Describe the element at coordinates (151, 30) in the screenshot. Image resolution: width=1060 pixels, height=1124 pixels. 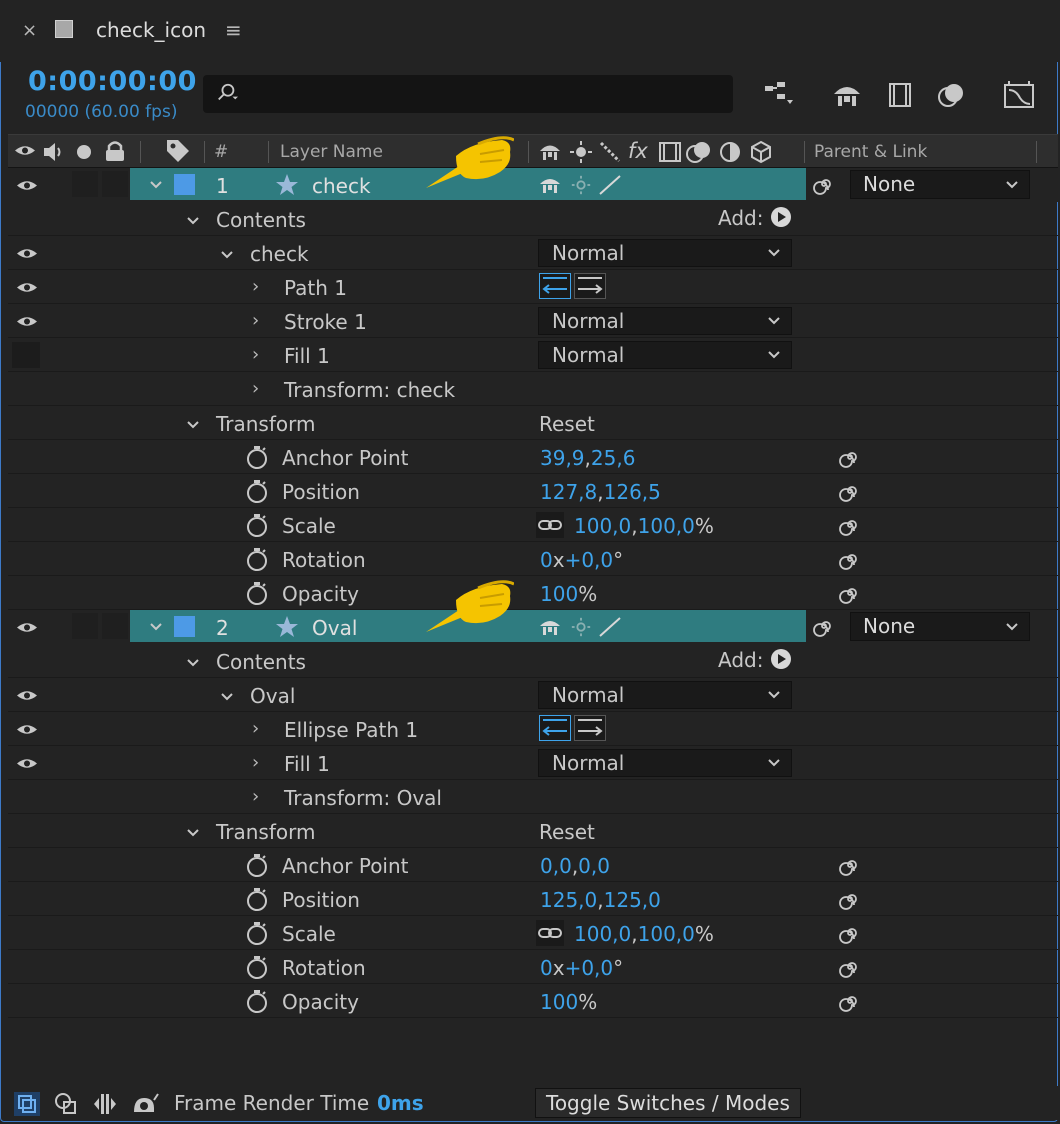
I see `tab-title: check_icon` at that location.